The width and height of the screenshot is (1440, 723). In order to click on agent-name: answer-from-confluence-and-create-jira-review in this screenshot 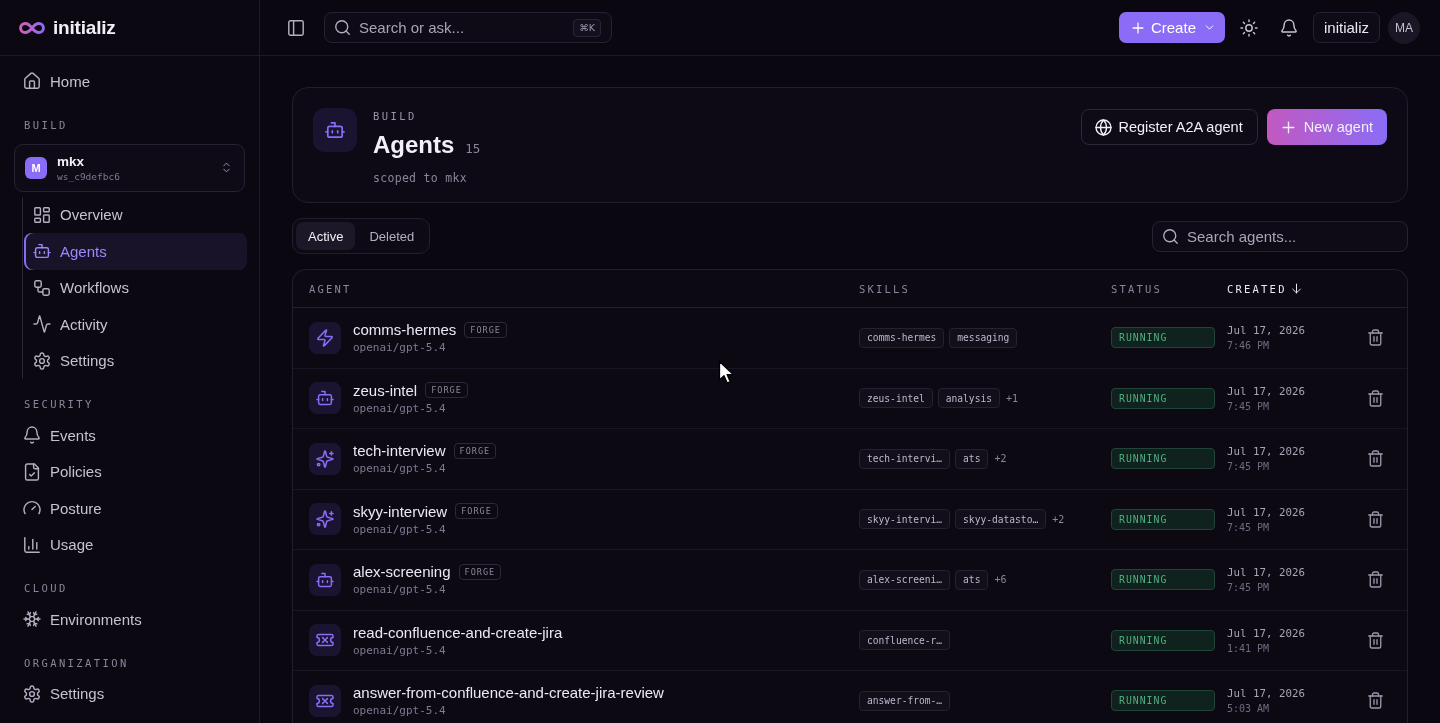, I will do `click(508, 693)`.